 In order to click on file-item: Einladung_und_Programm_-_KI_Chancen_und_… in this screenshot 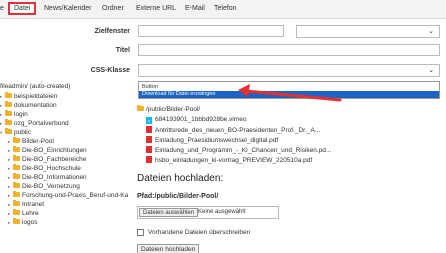, I will do `click(238, 150)`.